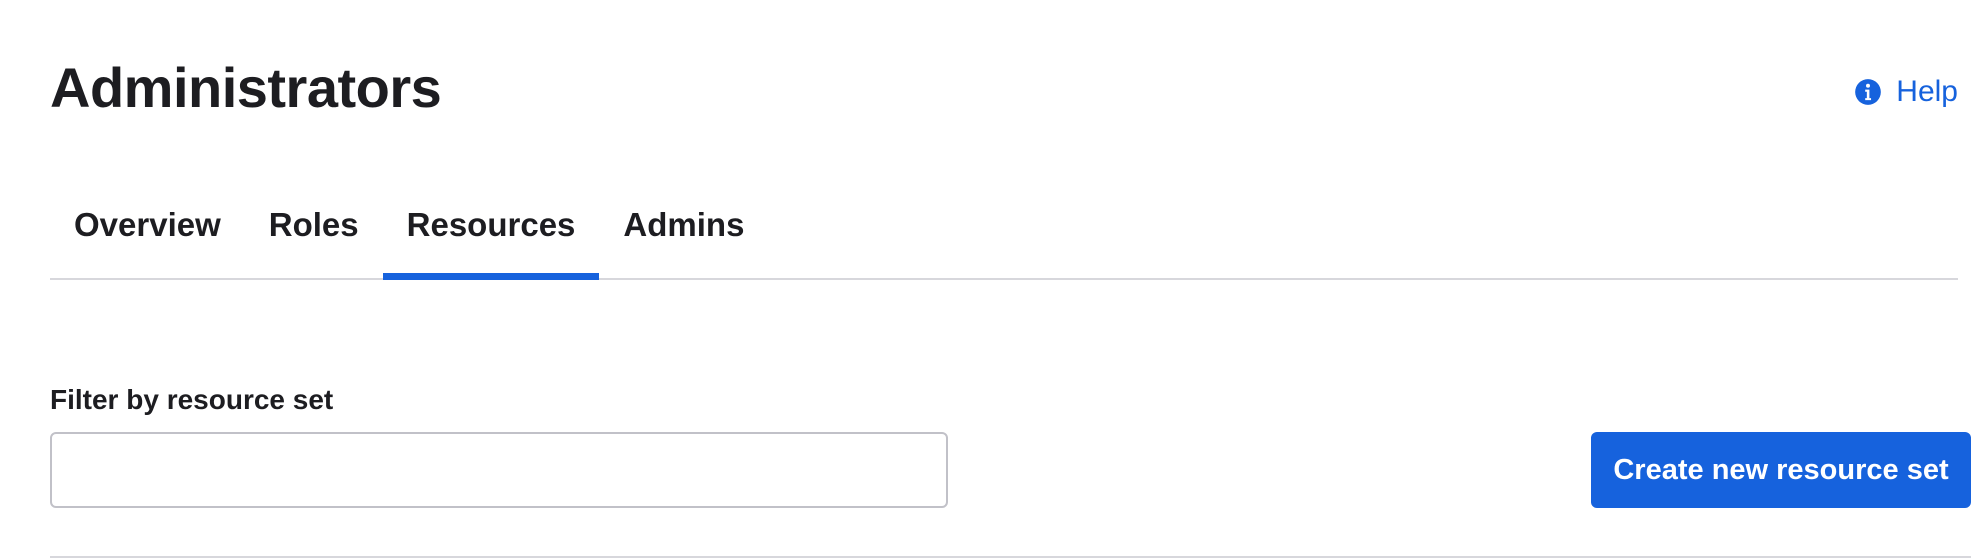  Describe the element at coordinates (1010, 557) in the screenshot. I see `divider` at that location.